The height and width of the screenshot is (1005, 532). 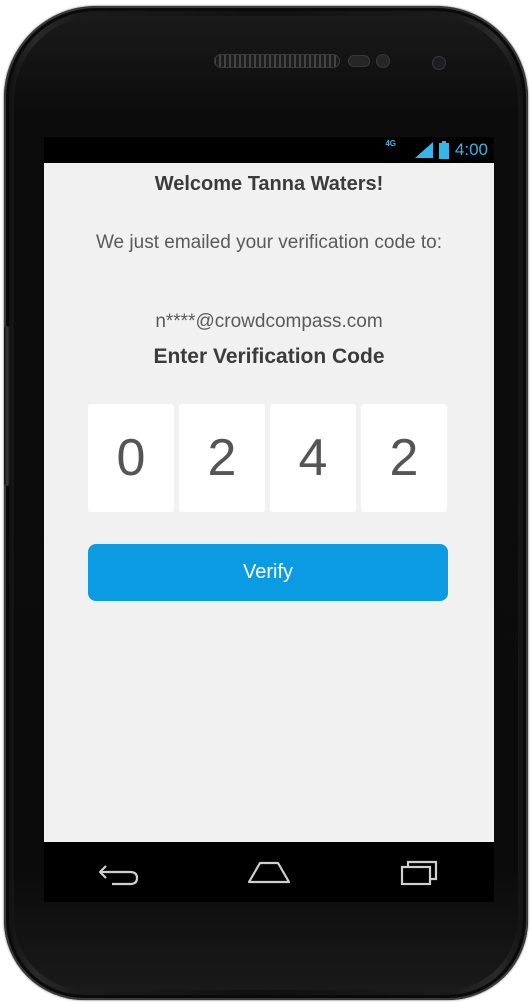 What do you see at coordinates (404, 458) in the screenshot?
I see `code-digit-4: 2` at bounding box center [404, 458].